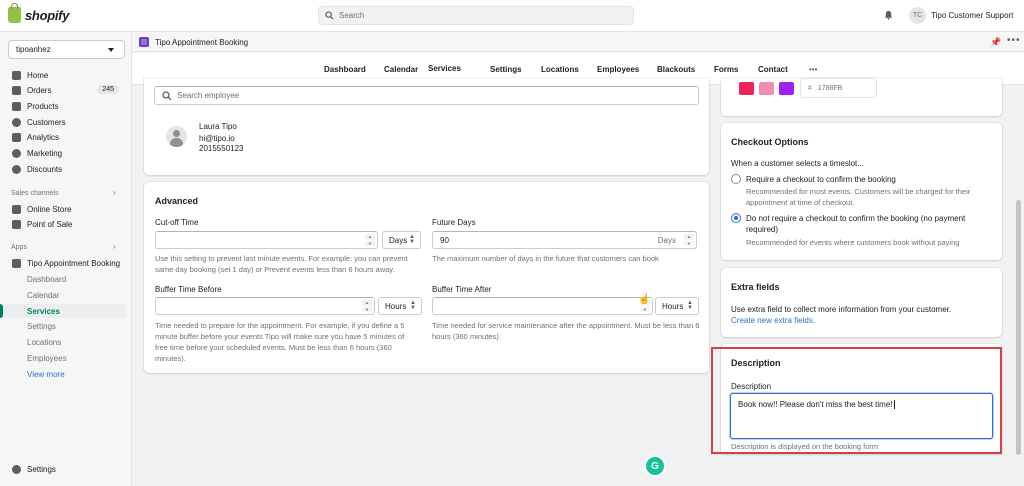  I want to click on color-swatch-red, so click(746, 88).